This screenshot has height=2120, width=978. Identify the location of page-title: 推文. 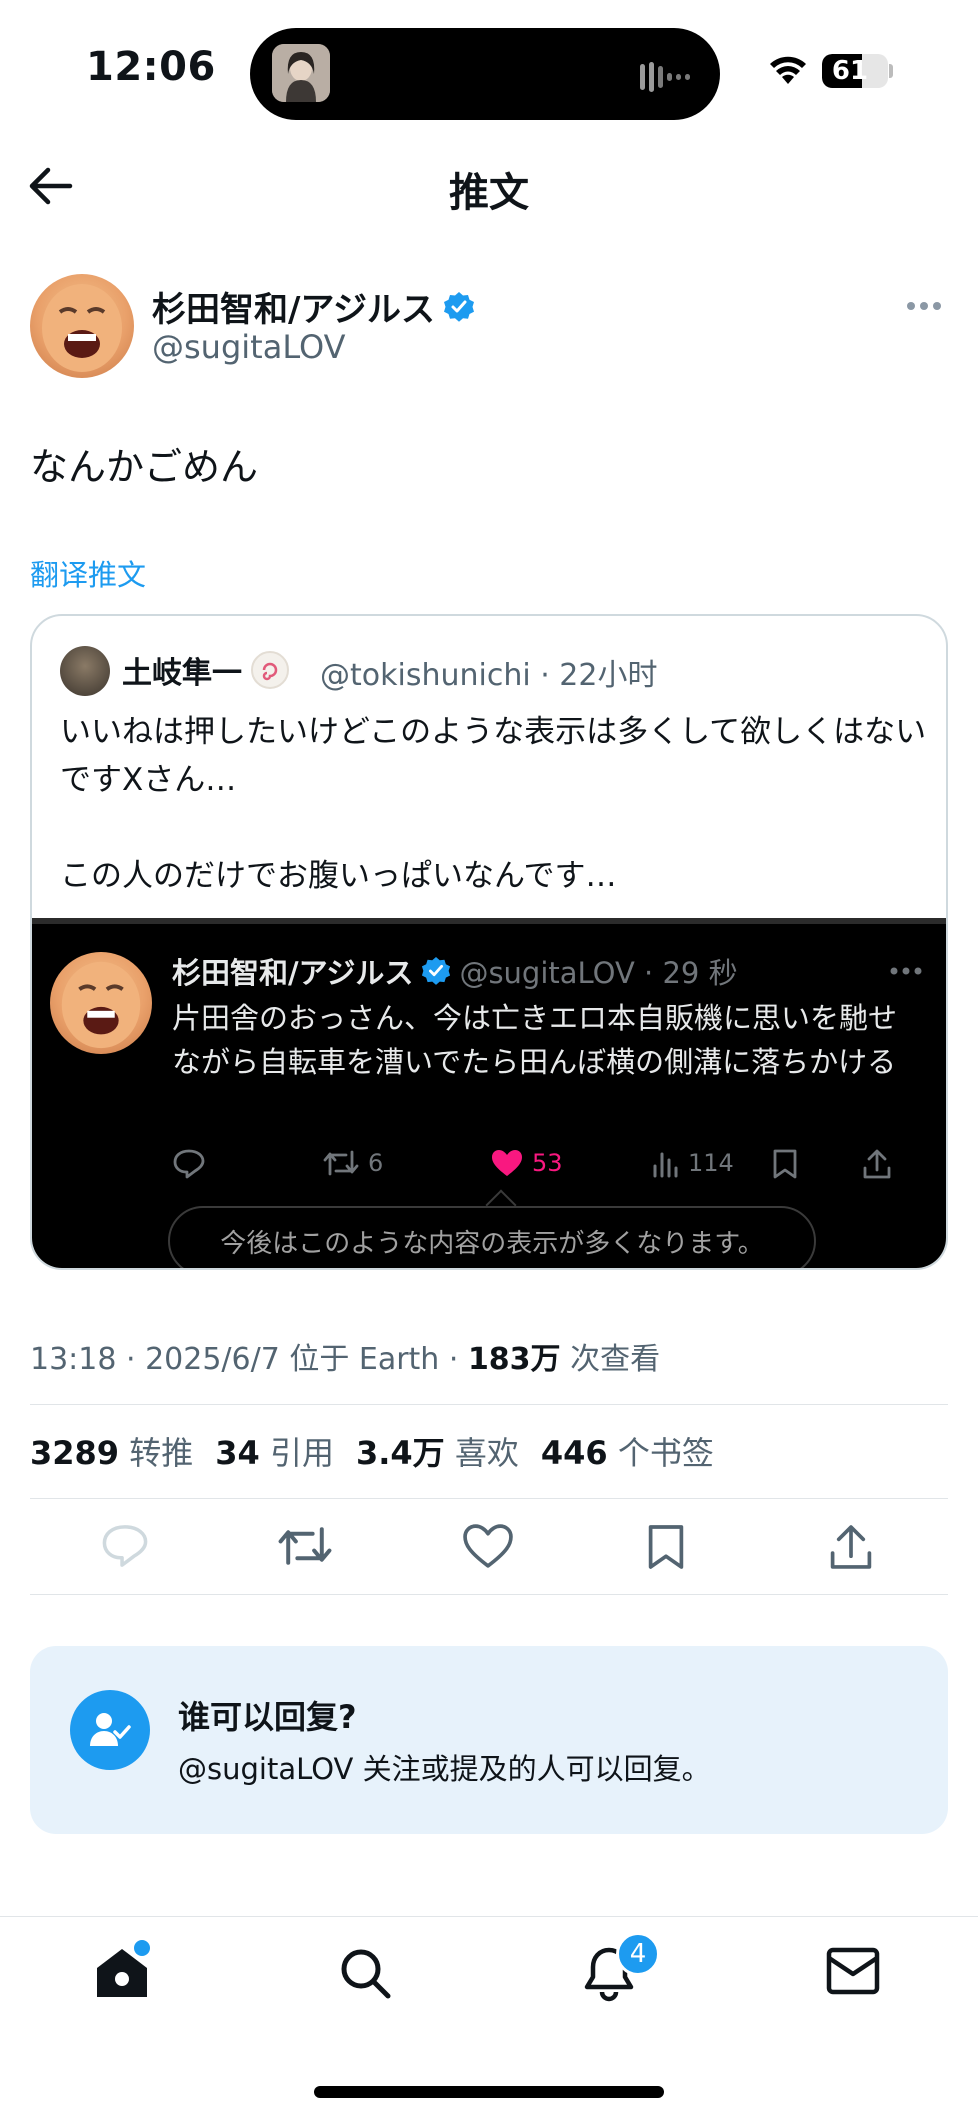
(489, 193).